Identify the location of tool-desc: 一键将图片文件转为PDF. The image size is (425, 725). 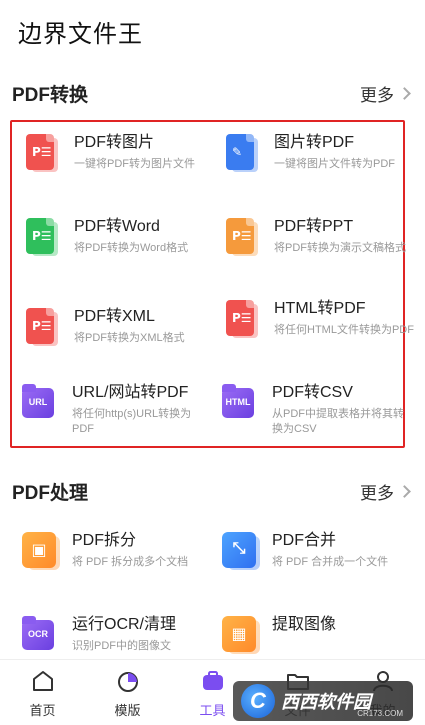
(334, 164).